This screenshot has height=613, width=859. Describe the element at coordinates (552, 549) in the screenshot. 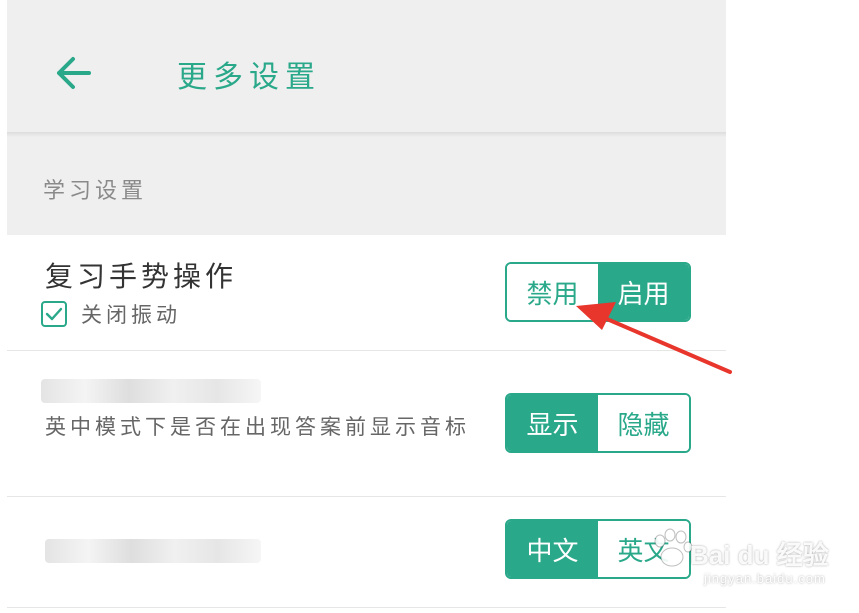

I see `chinese-option: 中文` at that location.